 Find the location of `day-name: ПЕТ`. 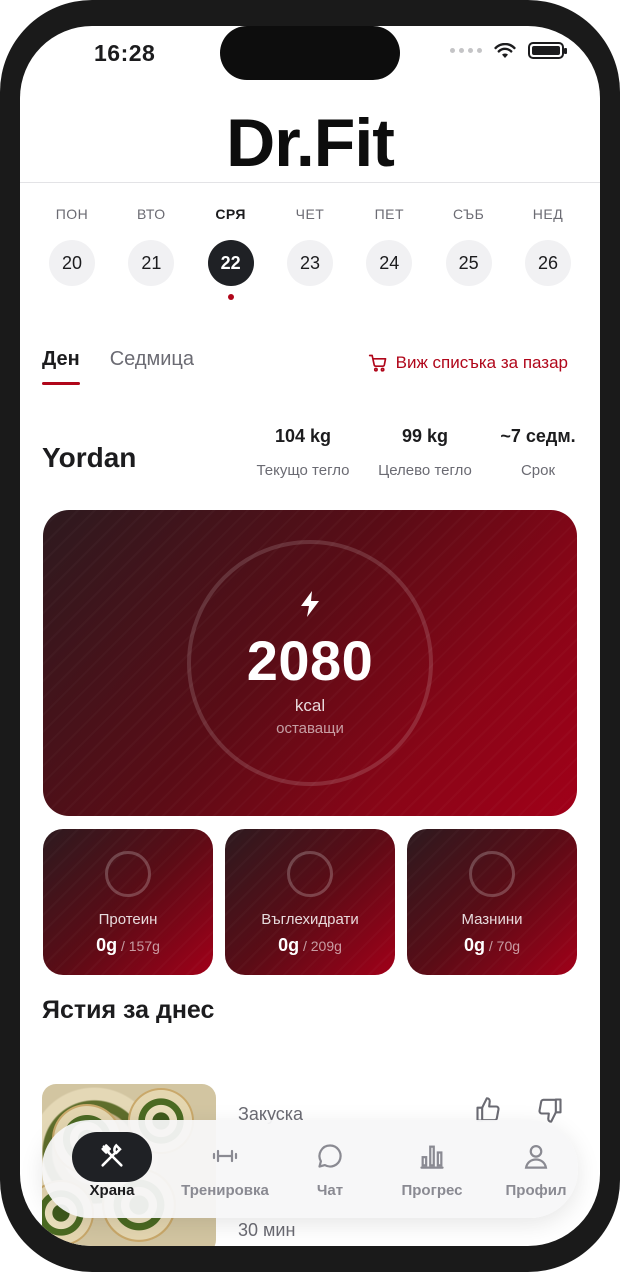

day-name: ПЕТ is located at coordinates (389, 214).